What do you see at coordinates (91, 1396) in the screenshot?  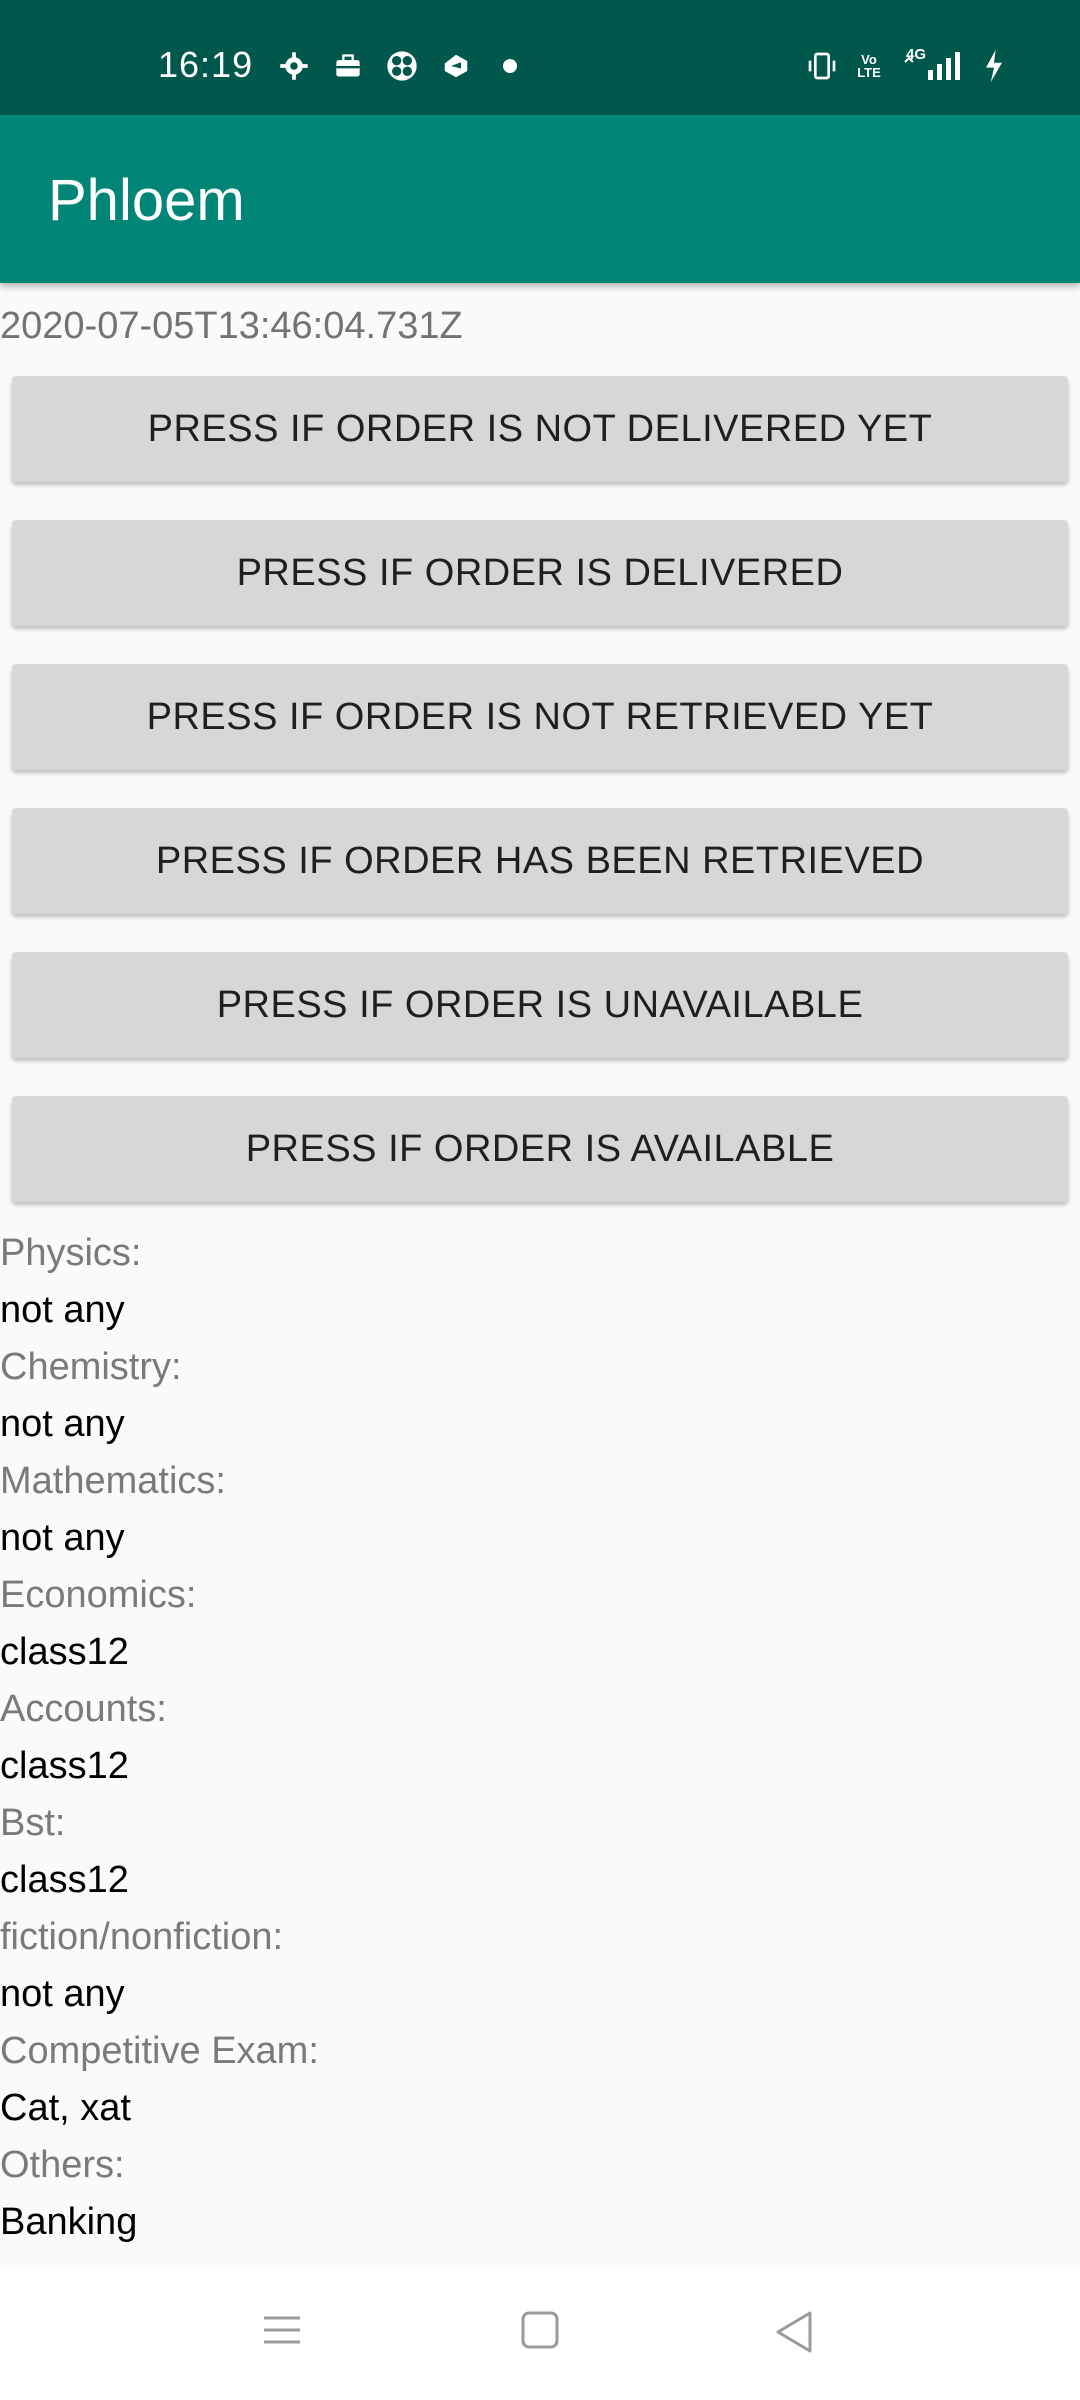 I see `field-chemistry: Chemistry: not any` at bounding box center [91, 1396].